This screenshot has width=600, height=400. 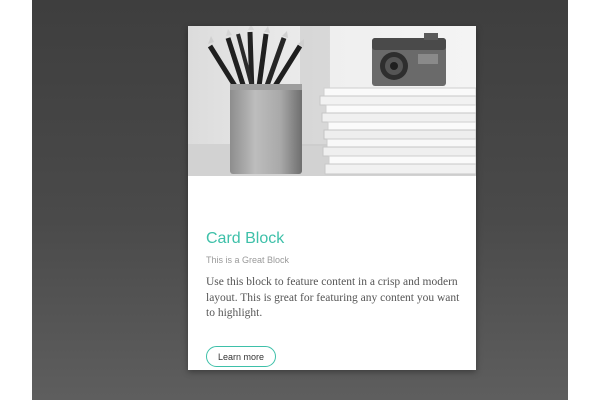 What do you see at coordinates (245, 238) in the screenshot?
I see `card-title: Card Block` at bounding box center [245, 238].